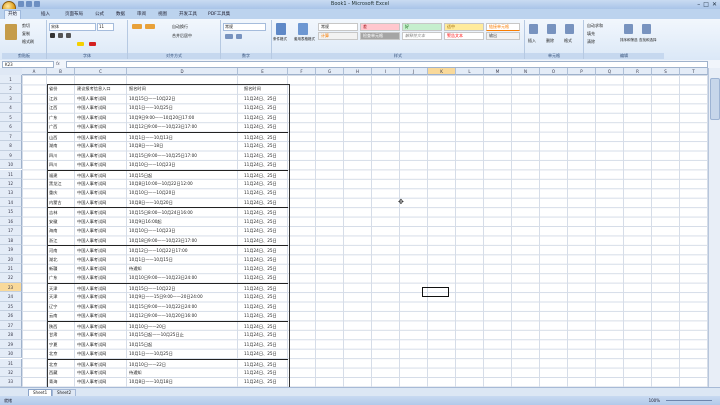 Image resolution: width=720 pixels, height=405 pixels. Describe the element at coordinates (629, 40) in the screenshot. I see `sort-filter-button: 排序和筛选` at that location.